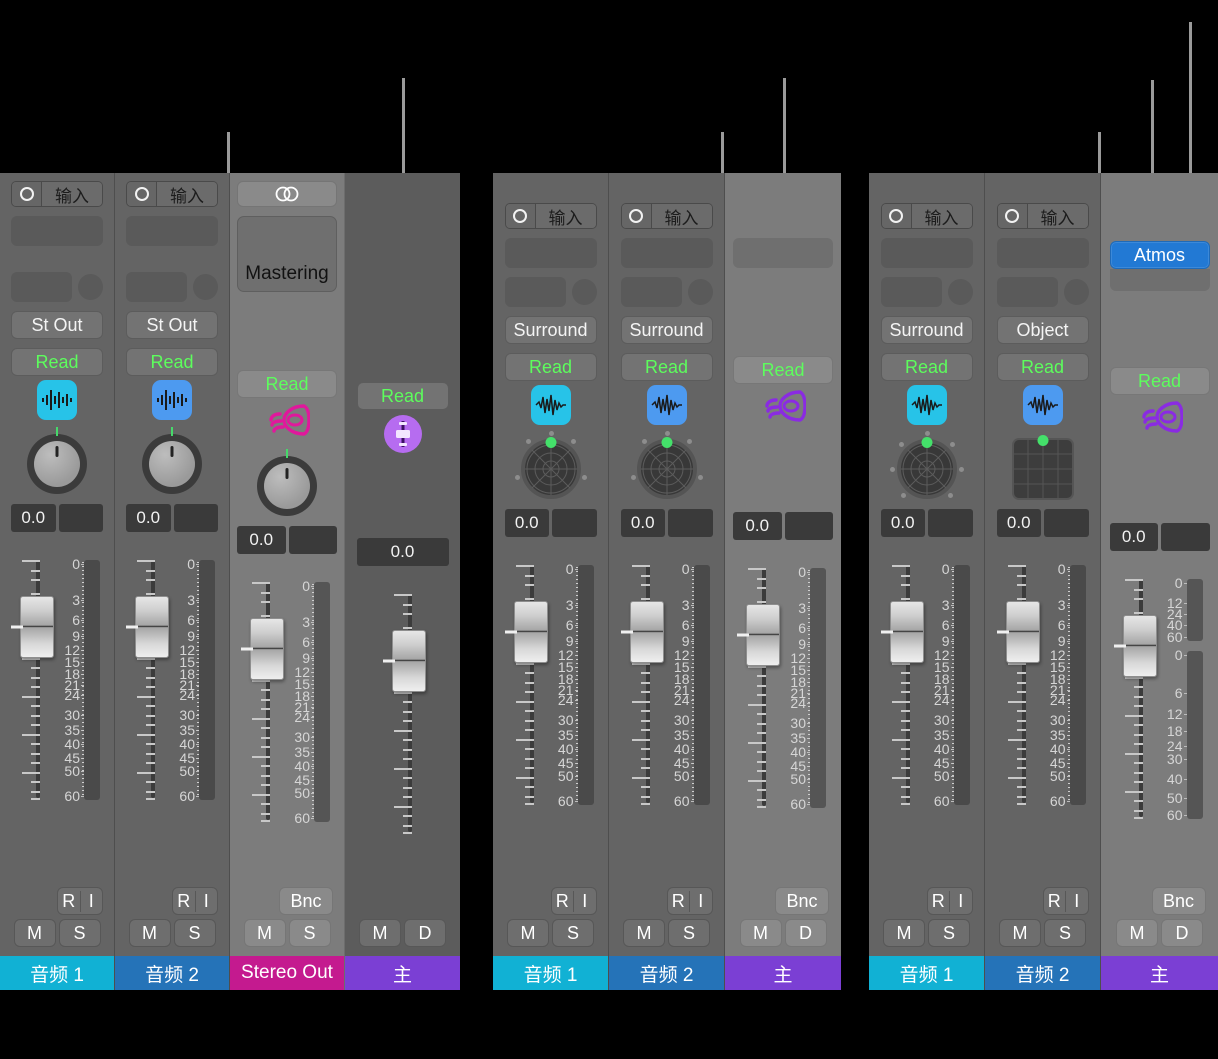  I want to click on atmos-button: Atmos, so click(1159, 255).